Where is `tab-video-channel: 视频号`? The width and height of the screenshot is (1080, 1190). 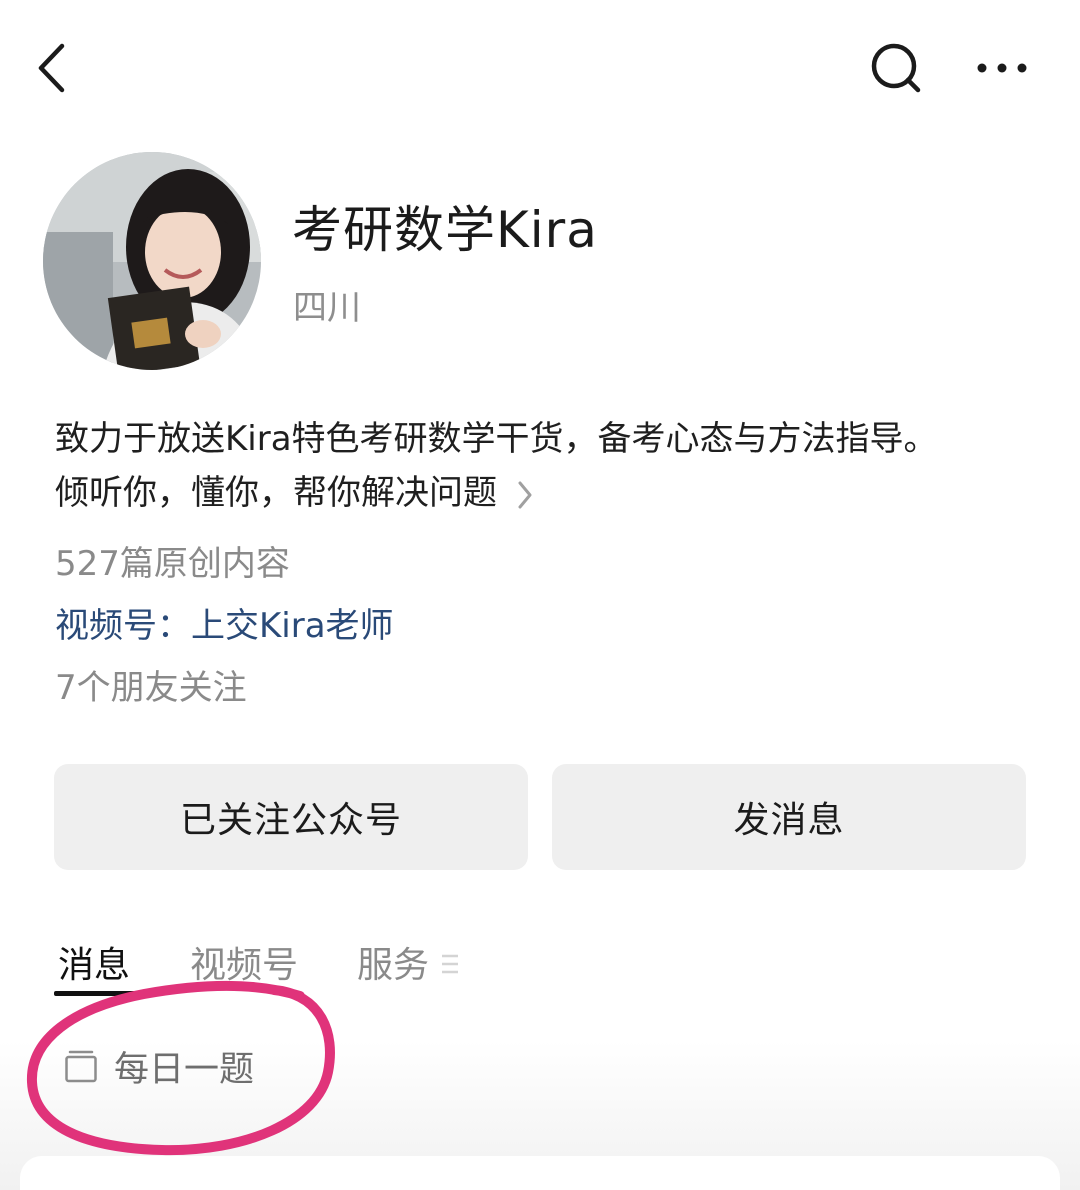
tab-video-channel: 视频号 is located at coordinates (244, 962).